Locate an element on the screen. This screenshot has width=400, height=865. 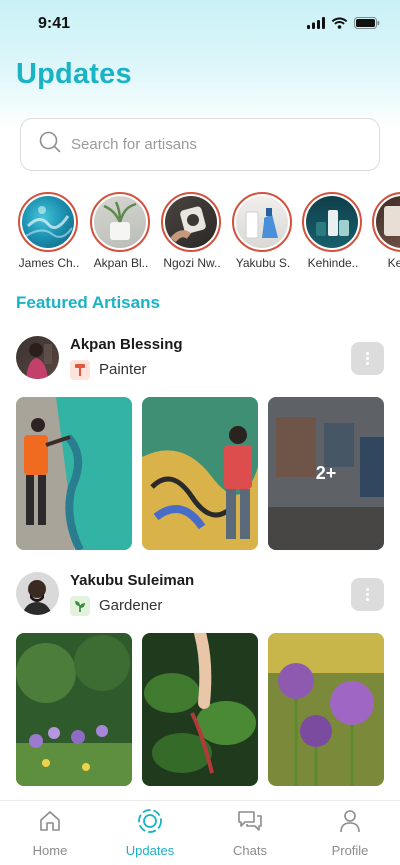
chats-icon is located at coordinates (250, 821).